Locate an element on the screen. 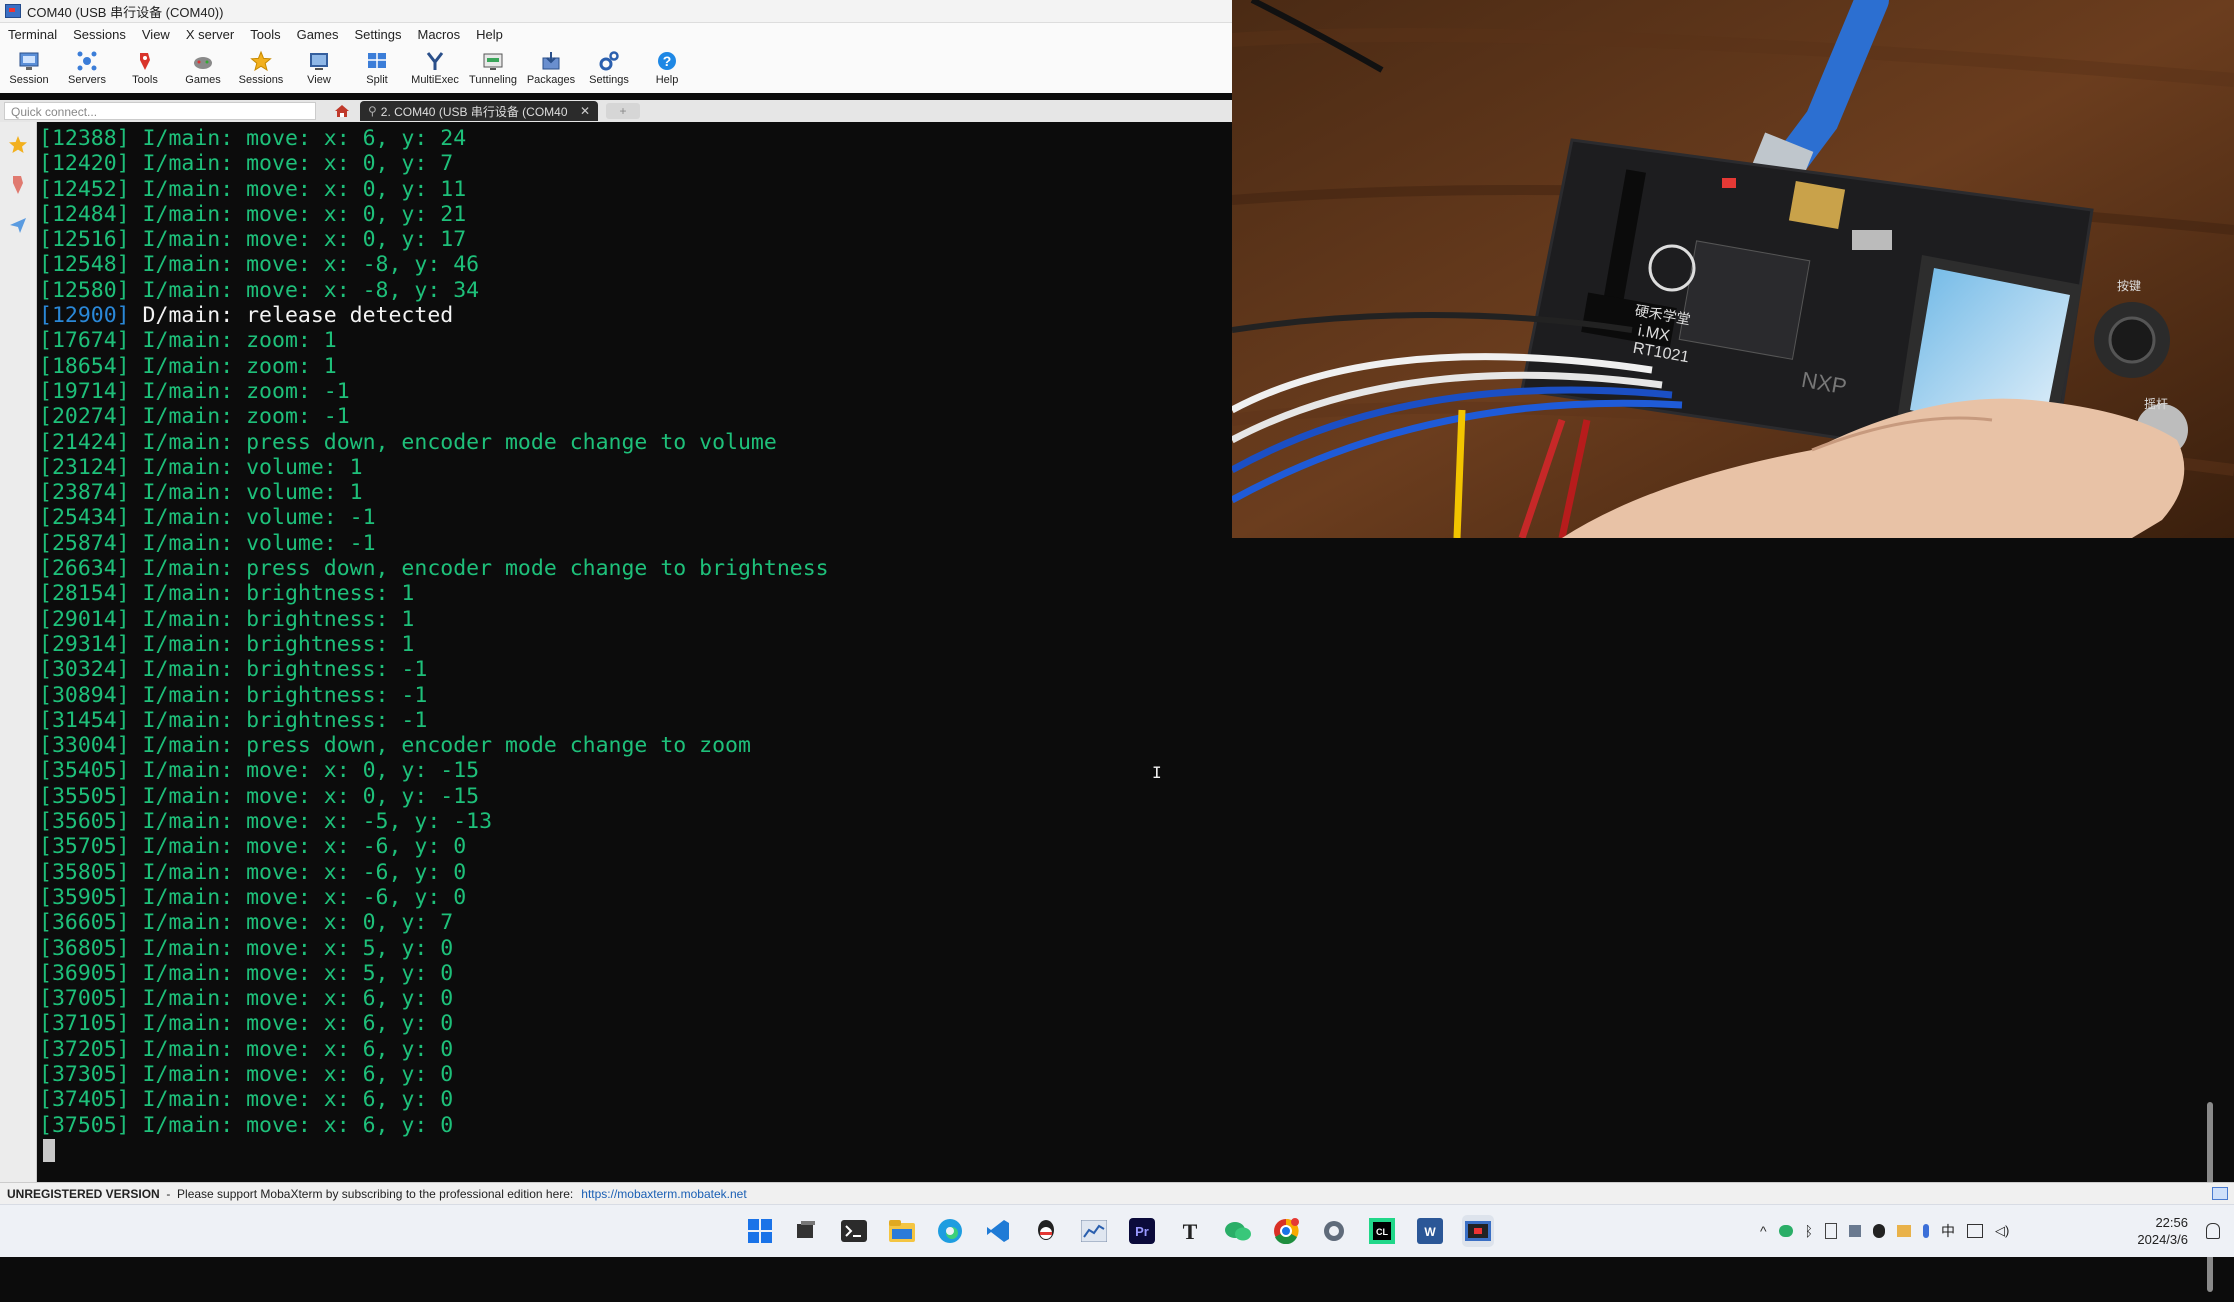  sessions-button: Sessions is located at coordinates (261, 65).